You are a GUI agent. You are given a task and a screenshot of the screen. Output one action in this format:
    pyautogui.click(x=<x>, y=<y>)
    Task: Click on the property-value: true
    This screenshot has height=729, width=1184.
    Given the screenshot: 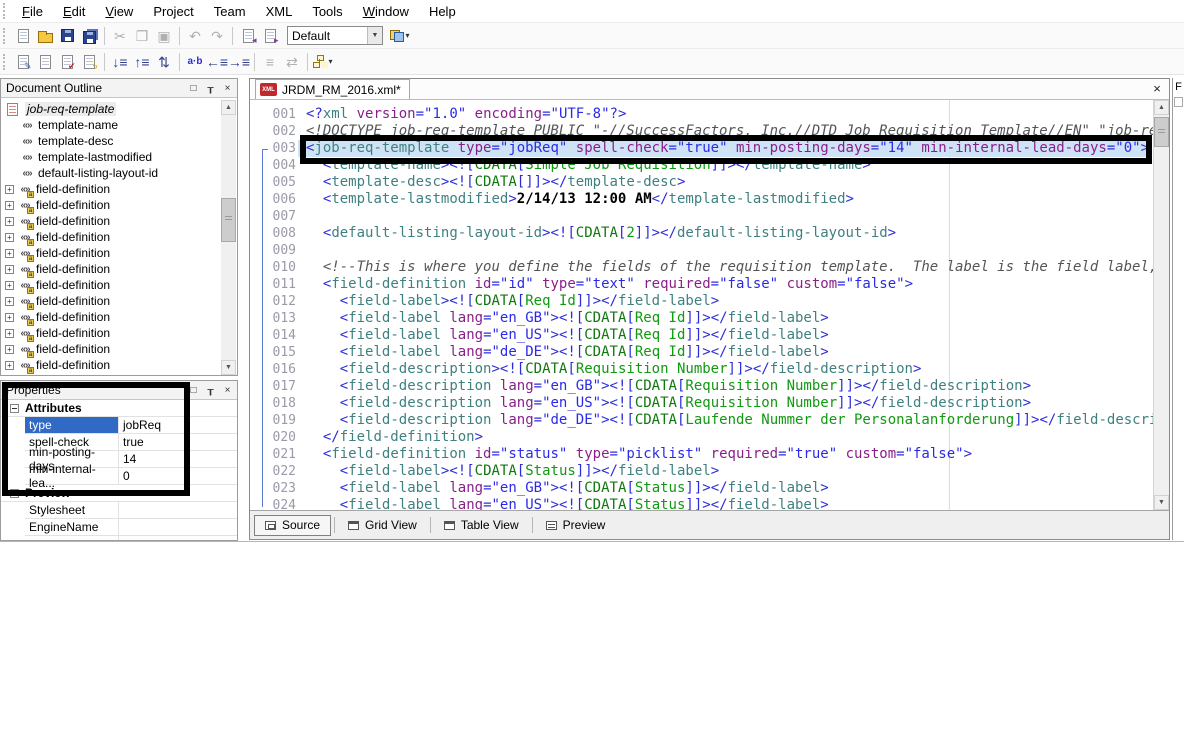 What is the action you would take?
    pyautogui.click(x=178, y=442)
    